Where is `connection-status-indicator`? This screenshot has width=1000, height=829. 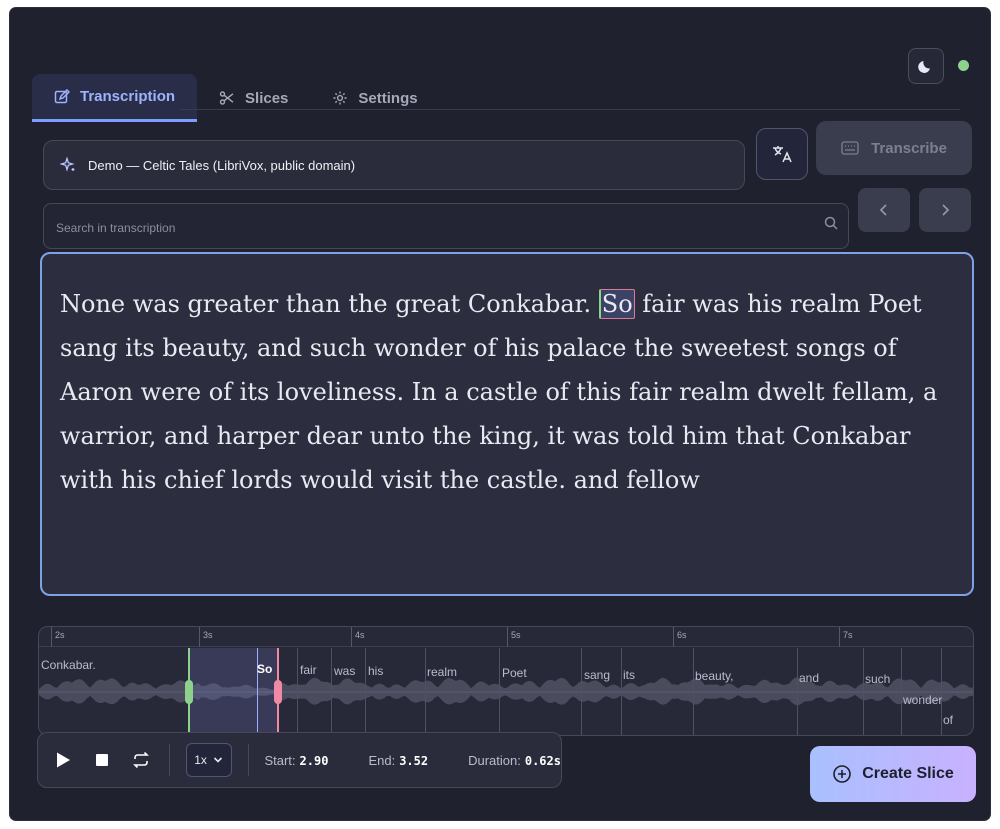
connection-status-indicator is located at coordinates (963, 65).